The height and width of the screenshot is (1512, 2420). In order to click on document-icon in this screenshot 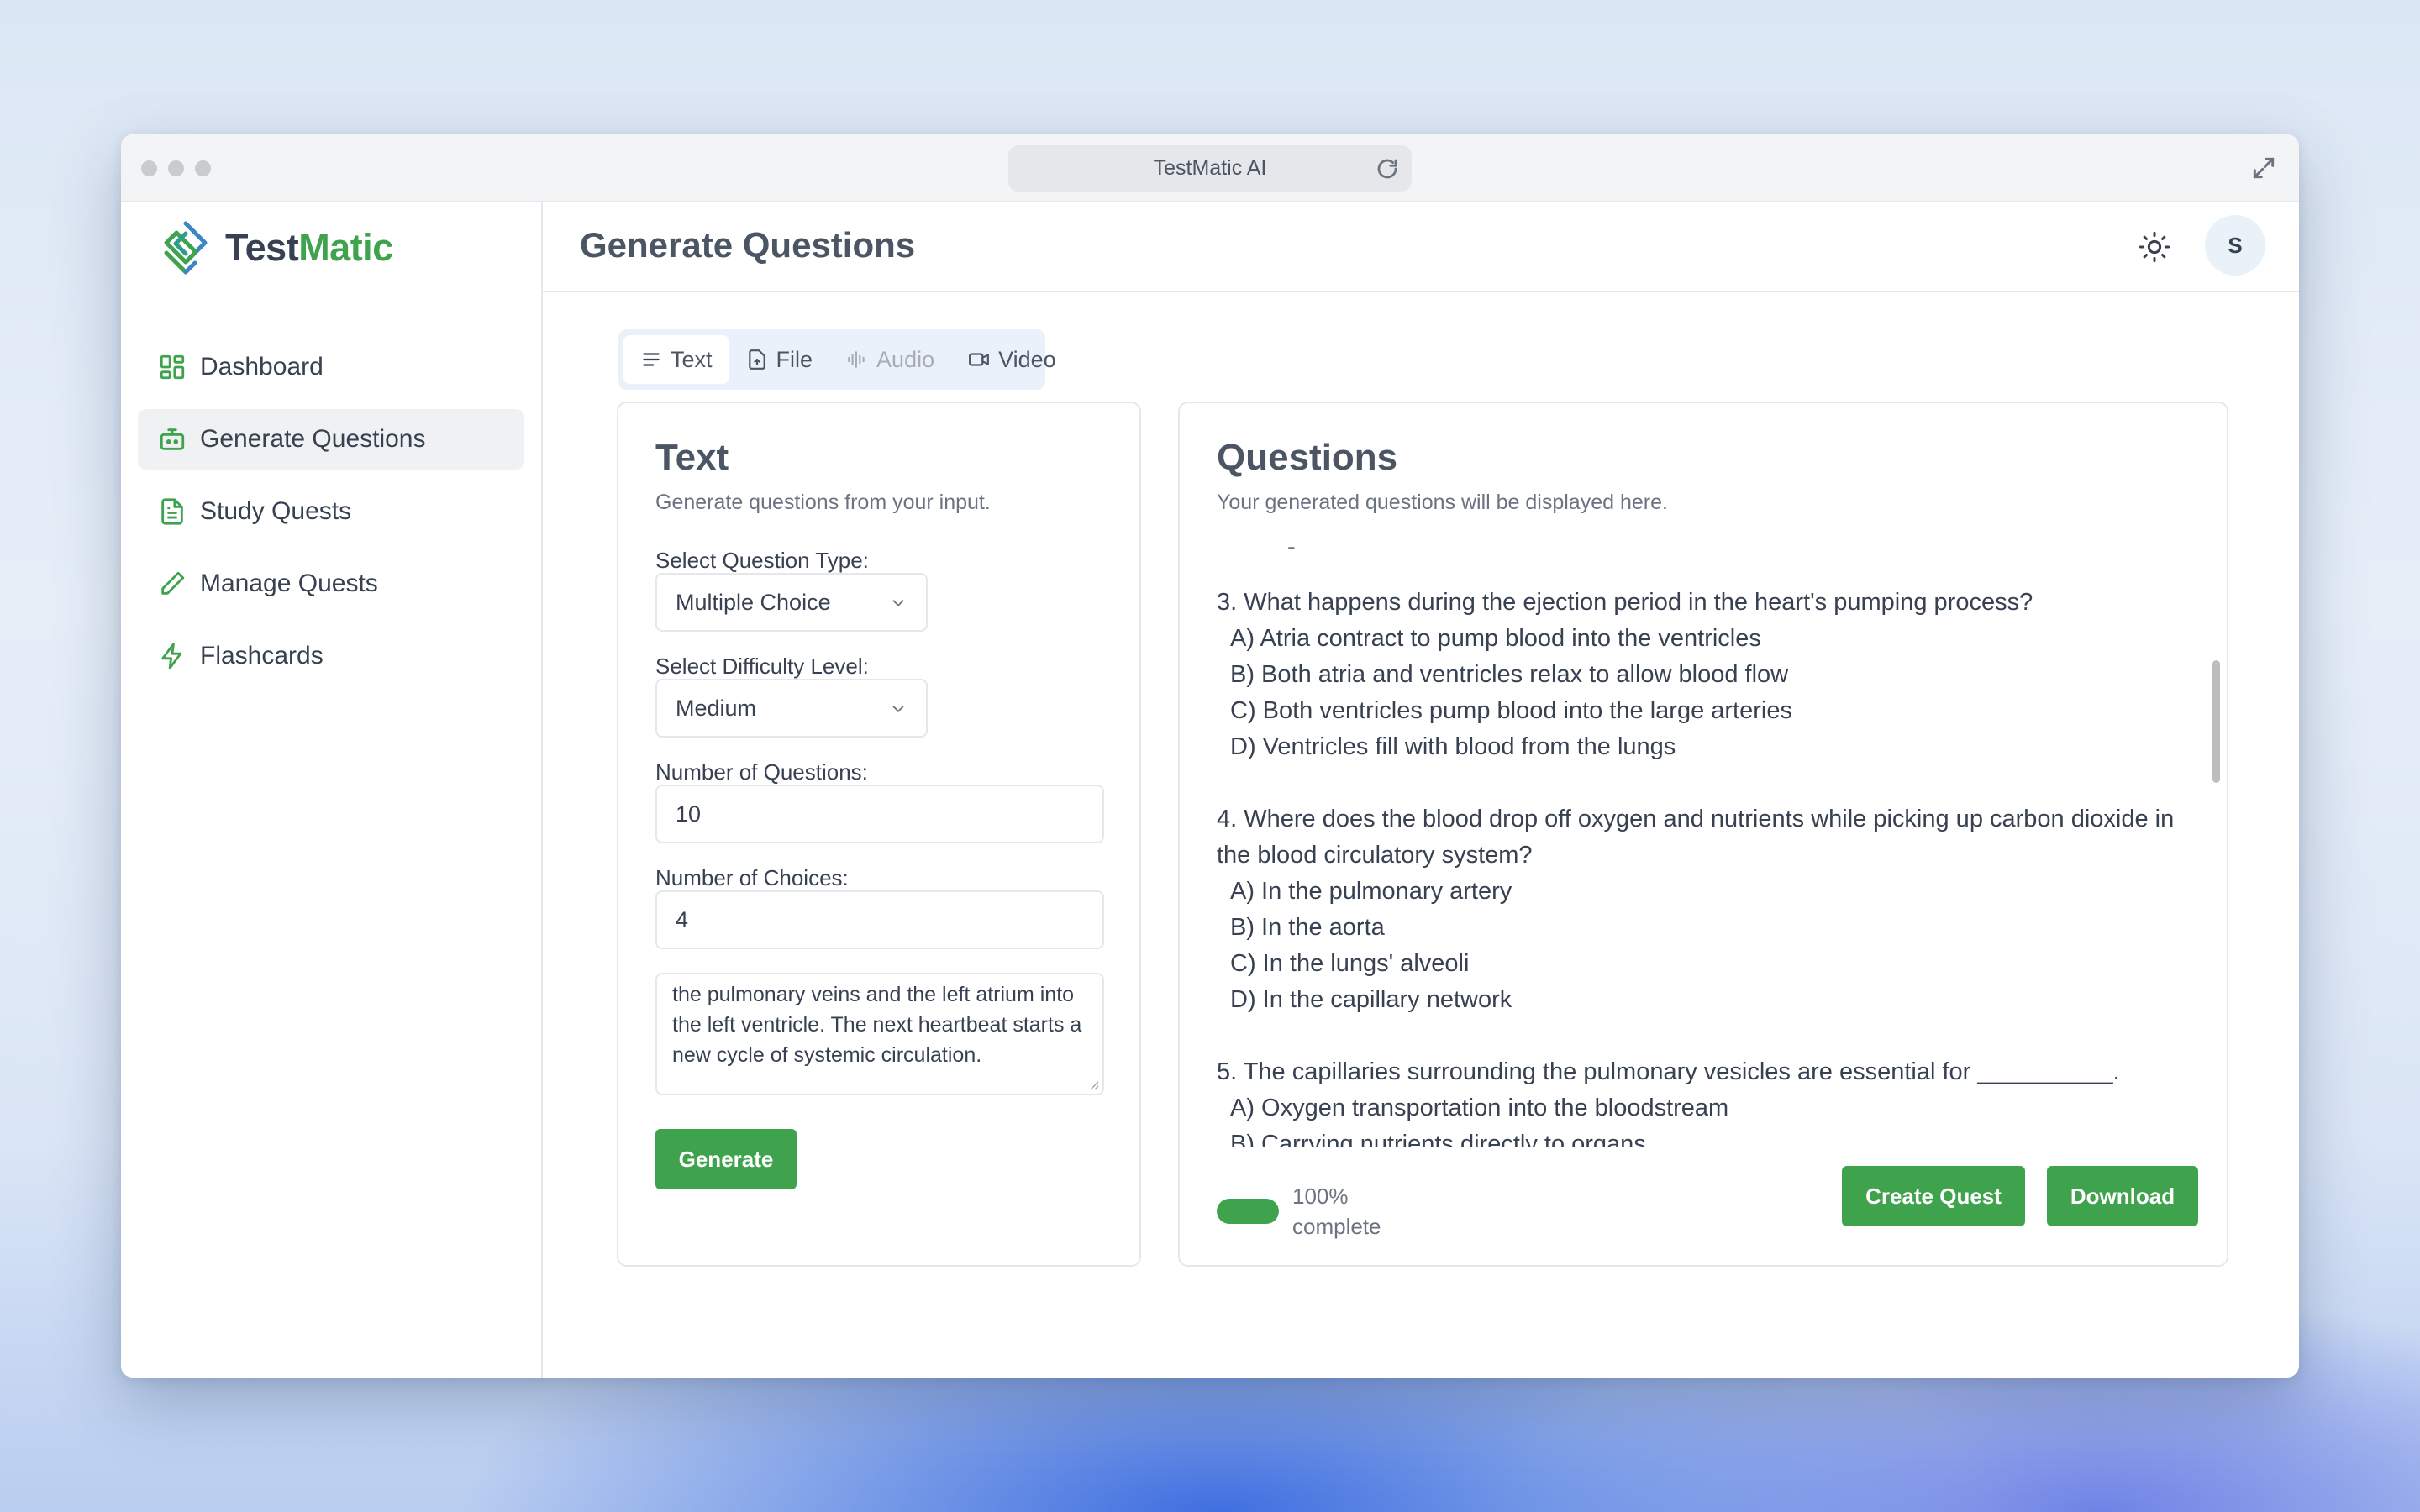, I will do `click(172, 511)`.